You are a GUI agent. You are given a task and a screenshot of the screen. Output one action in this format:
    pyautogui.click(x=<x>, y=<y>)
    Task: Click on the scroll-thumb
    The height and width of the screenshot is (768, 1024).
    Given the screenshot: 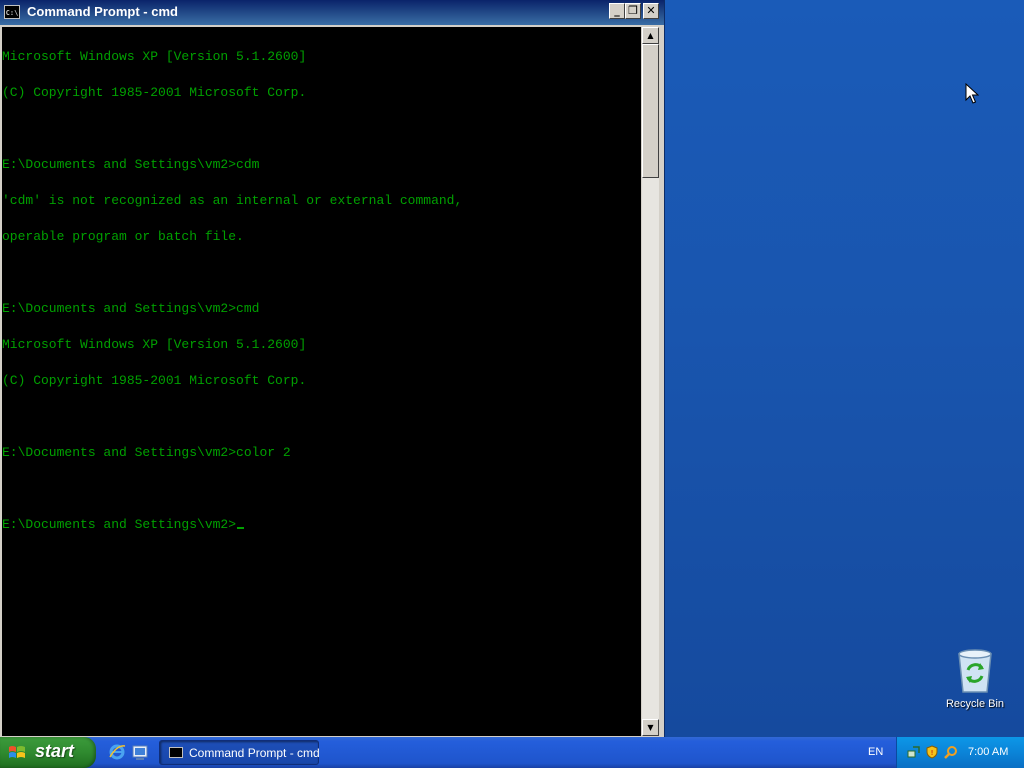 What is the action you would take?
    pyautogui.click(x=650, y=111)
    